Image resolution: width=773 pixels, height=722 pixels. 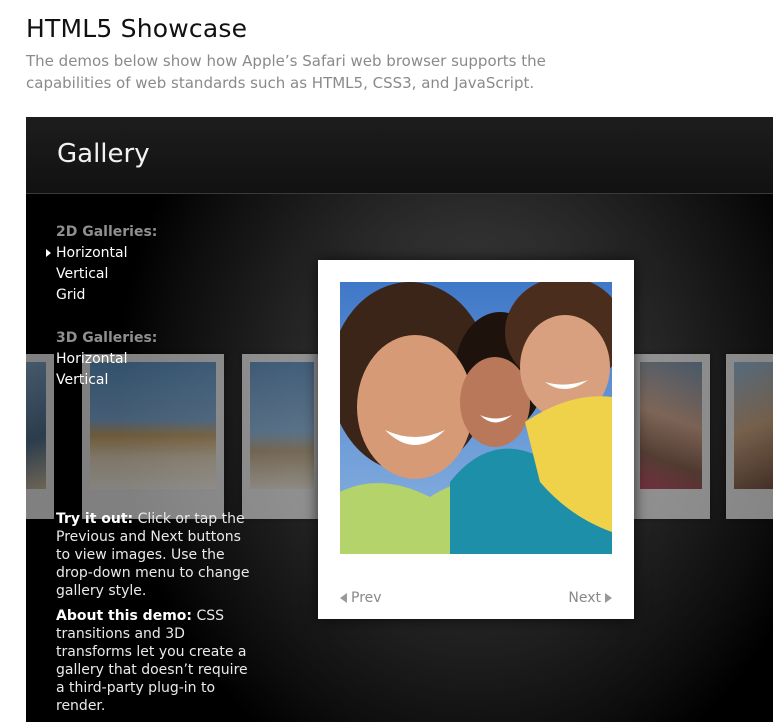 I want to click on triangle-right-icon, so click(x=608, y=598).